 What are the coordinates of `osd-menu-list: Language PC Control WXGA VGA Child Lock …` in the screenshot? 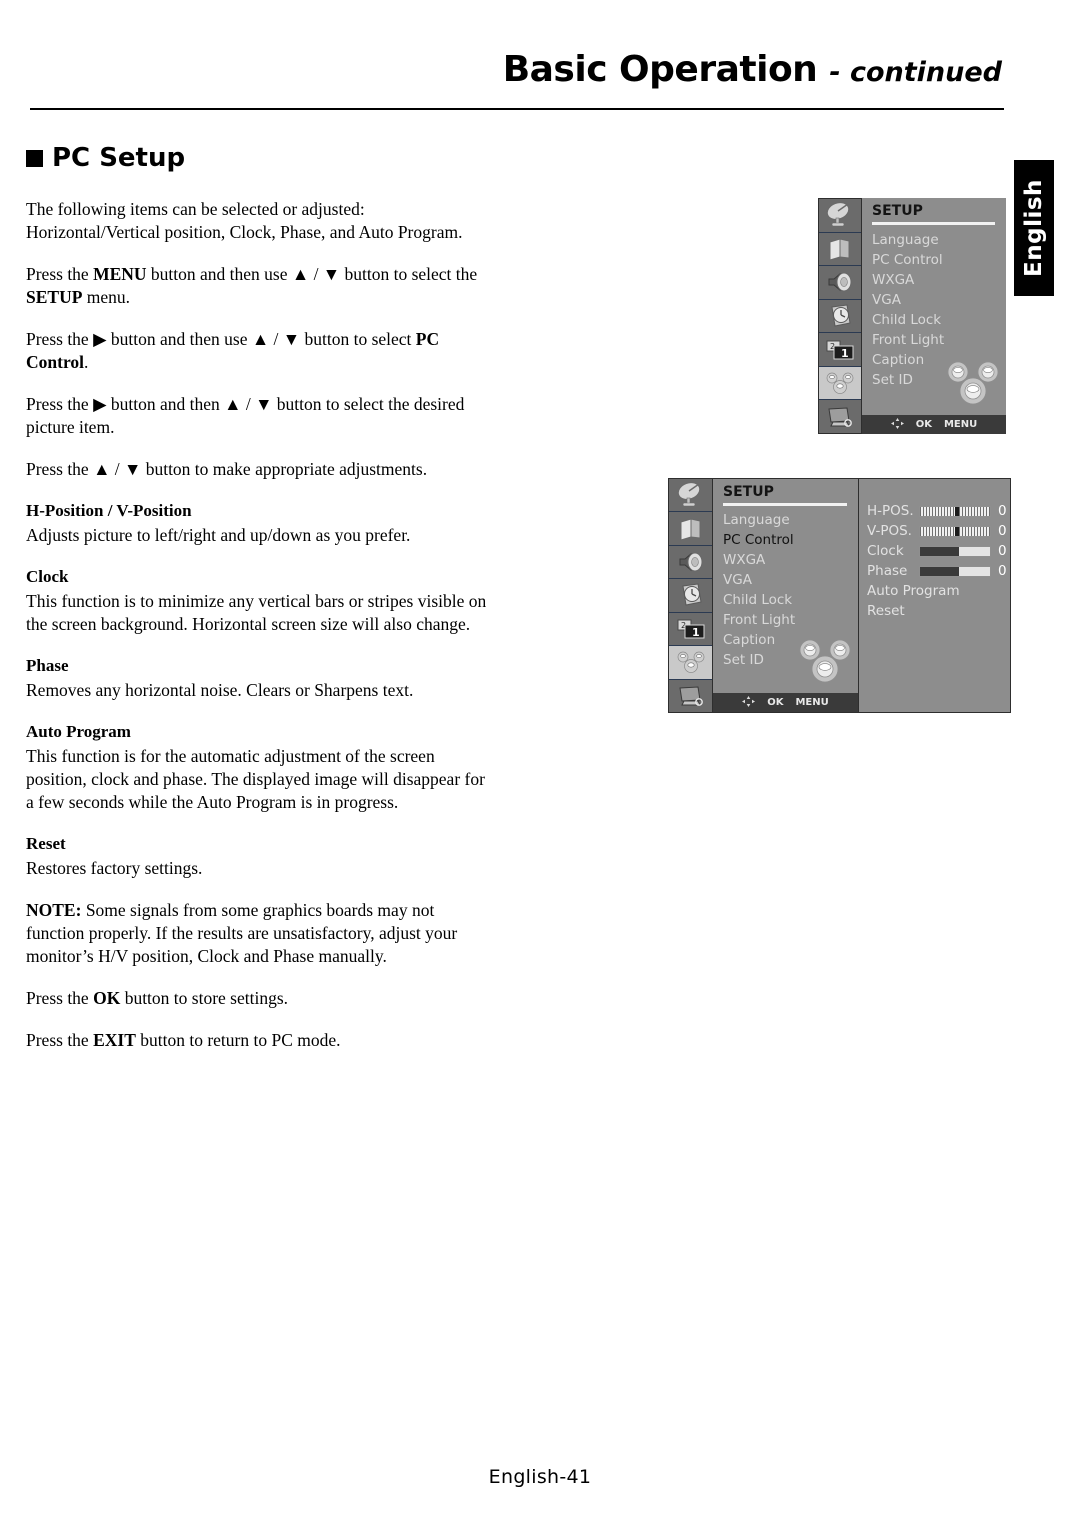 It's located at (934, 309).